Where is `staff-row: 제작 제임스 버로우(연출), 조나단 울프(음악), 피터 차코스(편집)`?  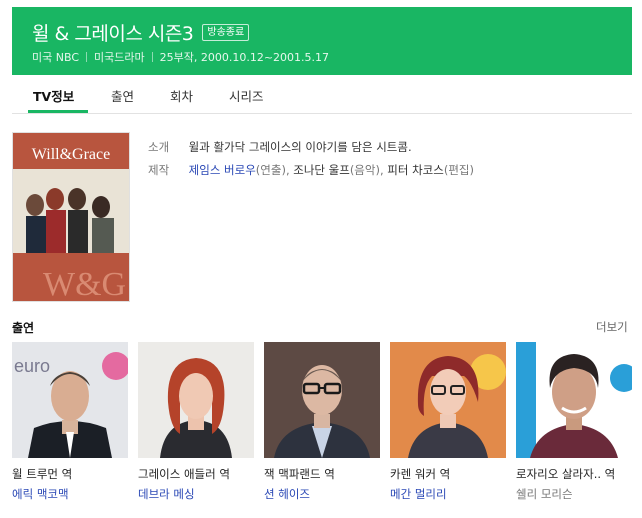 staff-row: 제작 제임스 버로우(연출), 조나단 울프(음악), 피터 차코스(편집) is located at coordinates (311, 170).